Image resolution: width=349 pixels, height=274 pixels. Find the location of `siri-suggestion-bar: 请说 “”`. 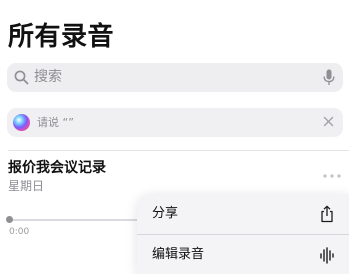

siri-suggestion-bar: 请说 “” is located at coordinates (175, 122).